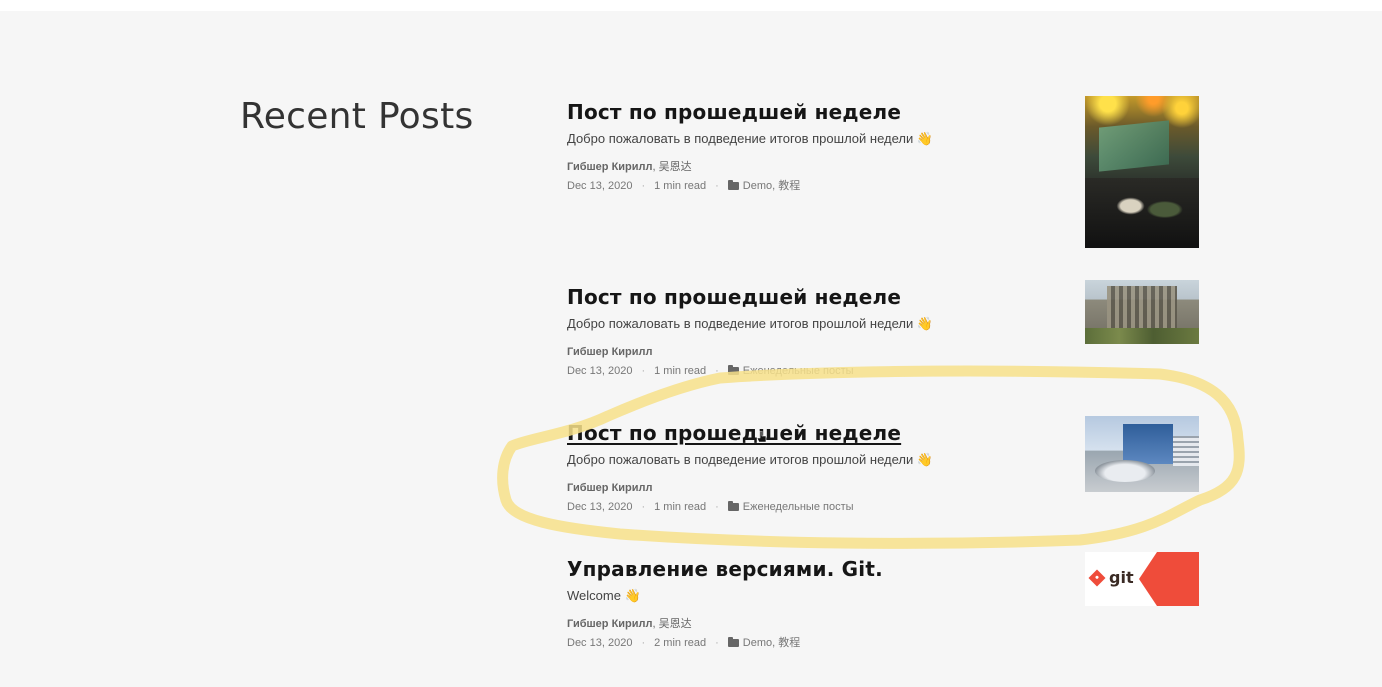 The width and height of the screenshot is (1382, 687). I want to click on post-meta: Dec 13, 2020 · 2 min read · Demo, 教程, so click(883, 643).